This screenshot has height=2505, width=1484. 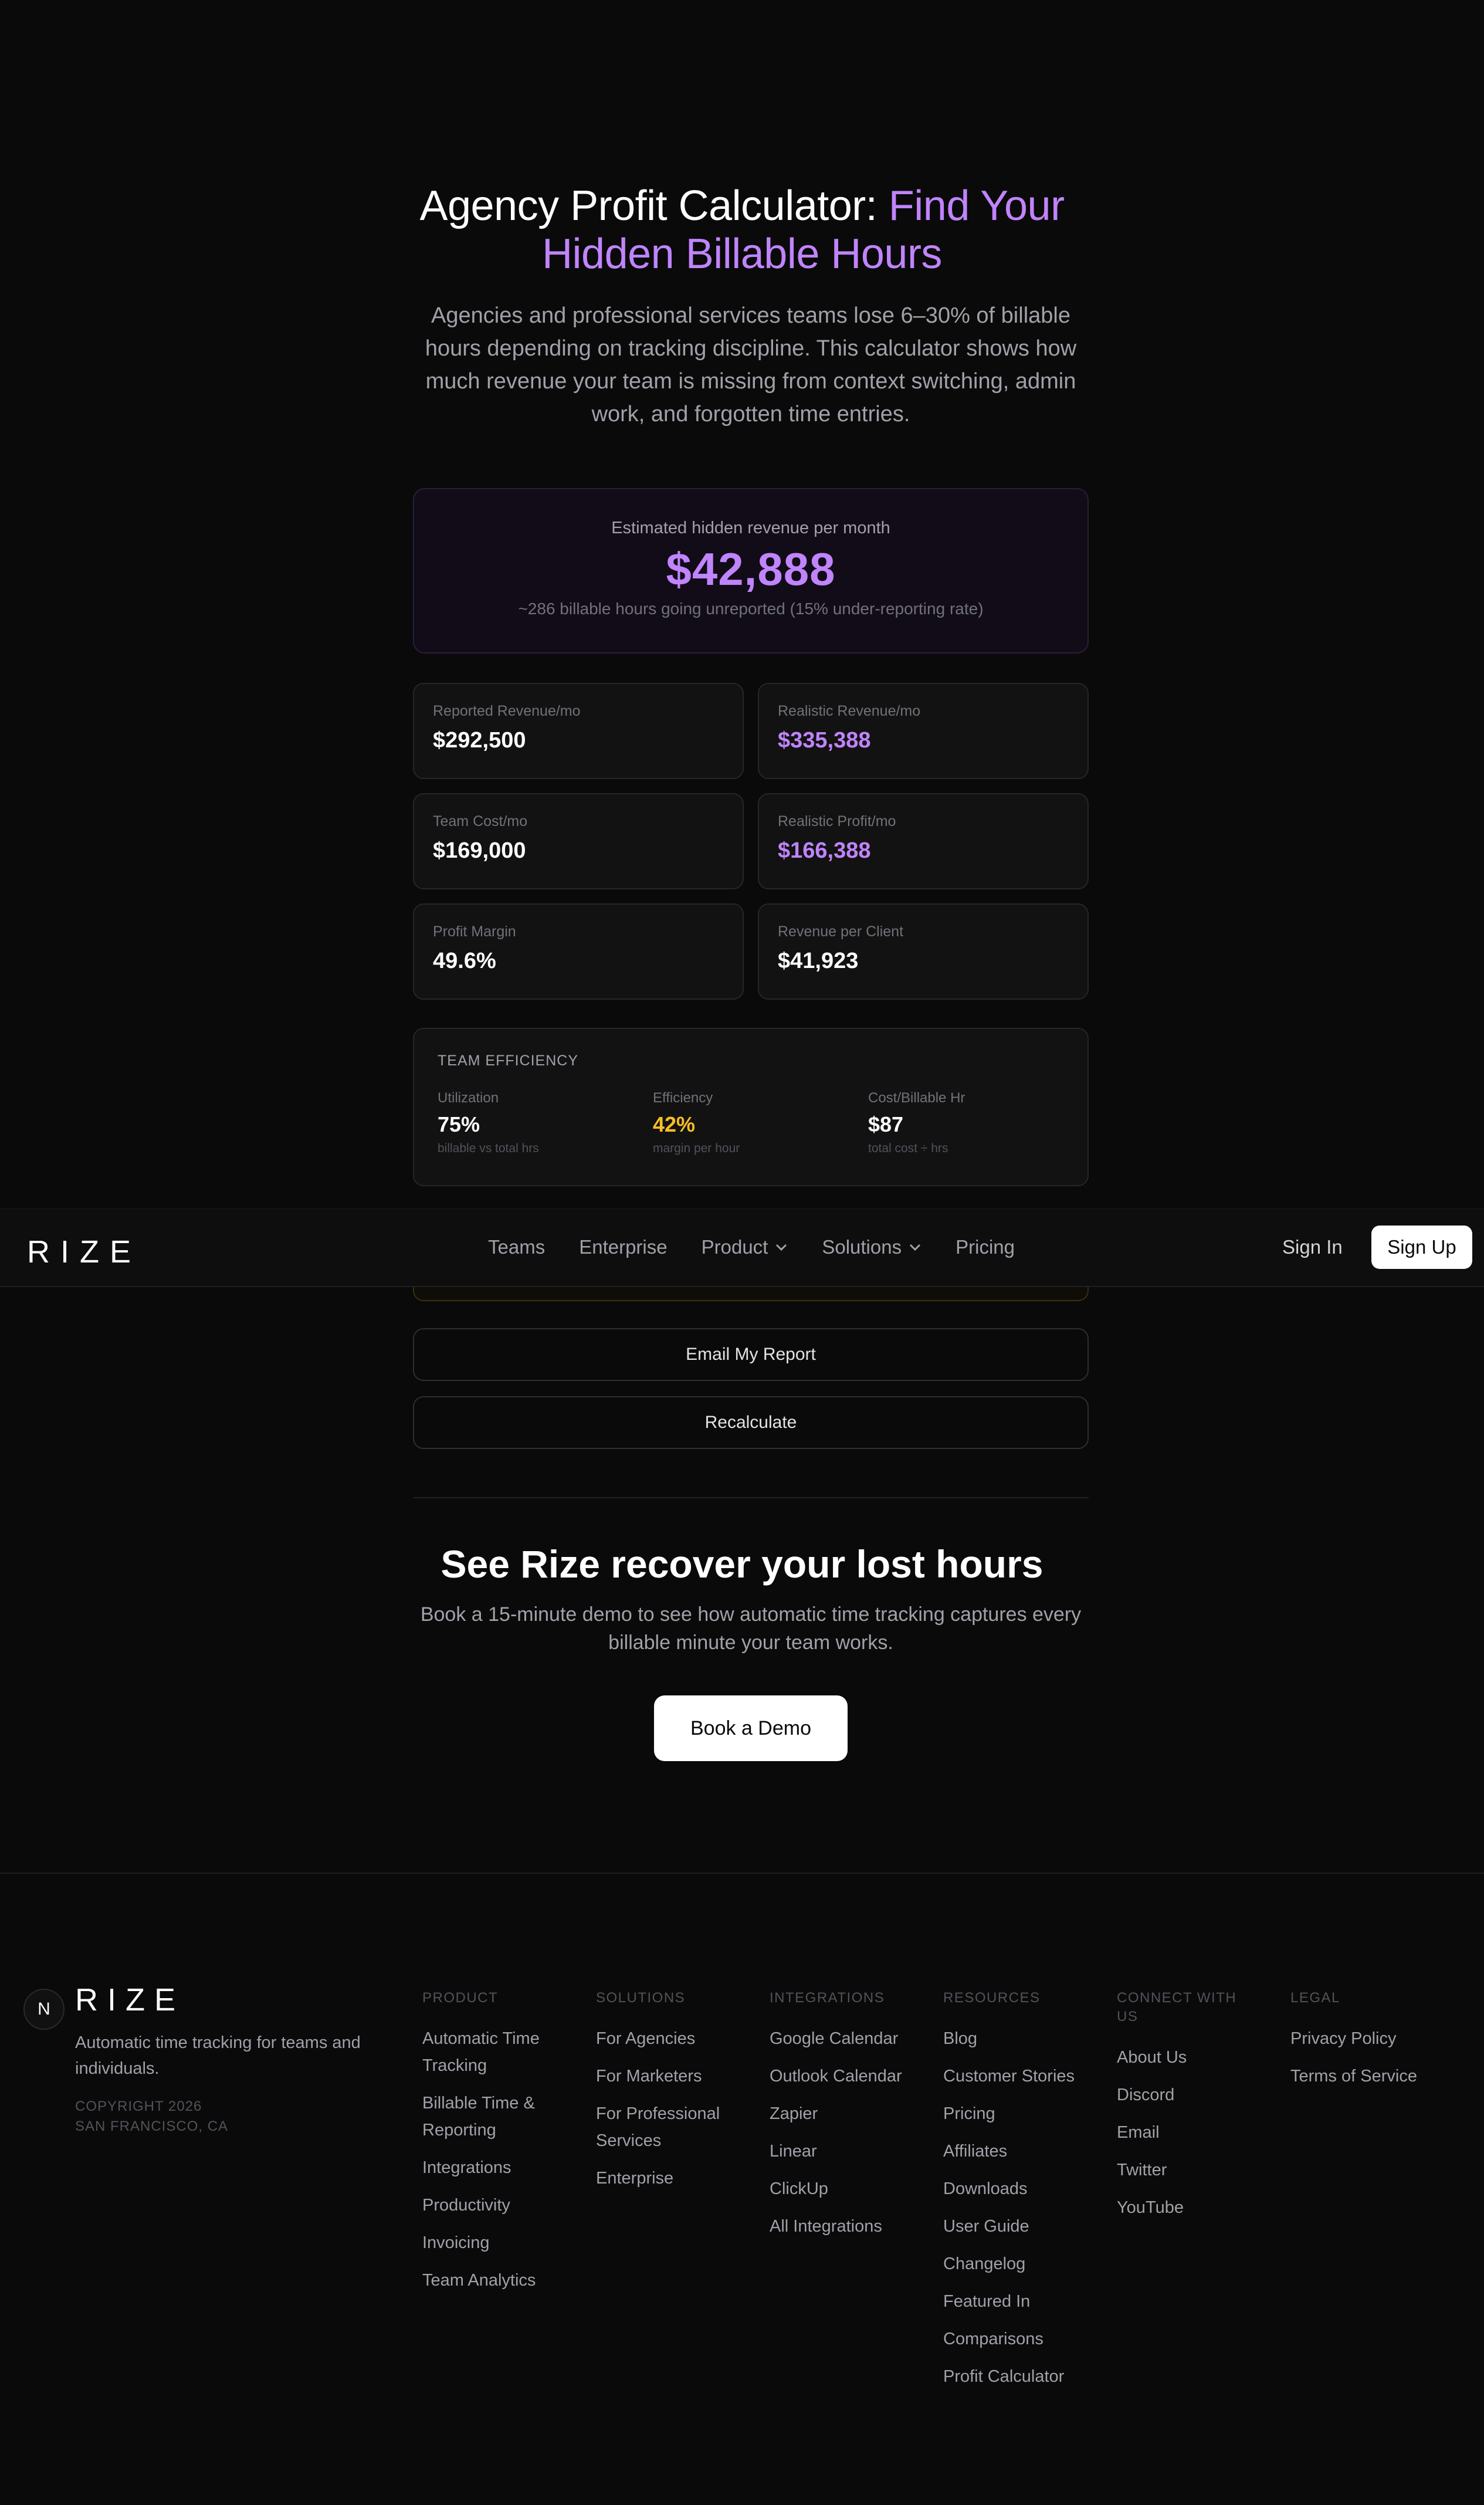 What do you see at coordinates (908, 1148) in the screenshot?
I see `efficiency-sub: total cost ÷ hrs` at bounding box center [908, 1148].